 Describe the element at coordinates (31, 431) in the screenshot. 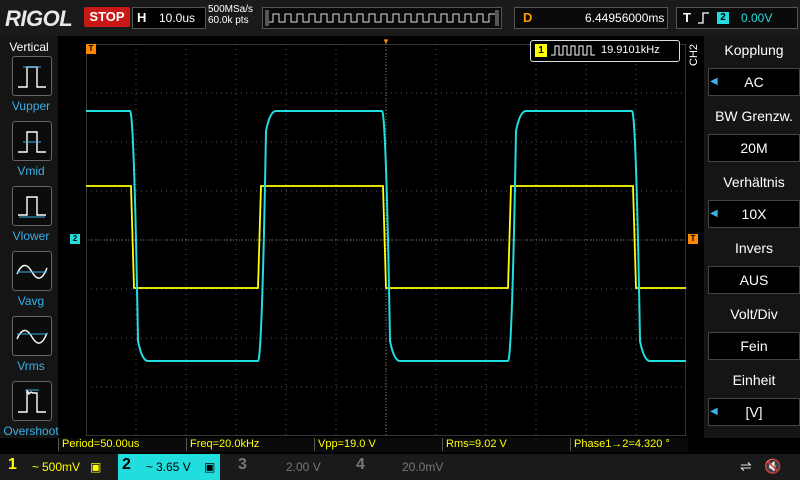

I see `overshoot-label: Overshoot` at that location.